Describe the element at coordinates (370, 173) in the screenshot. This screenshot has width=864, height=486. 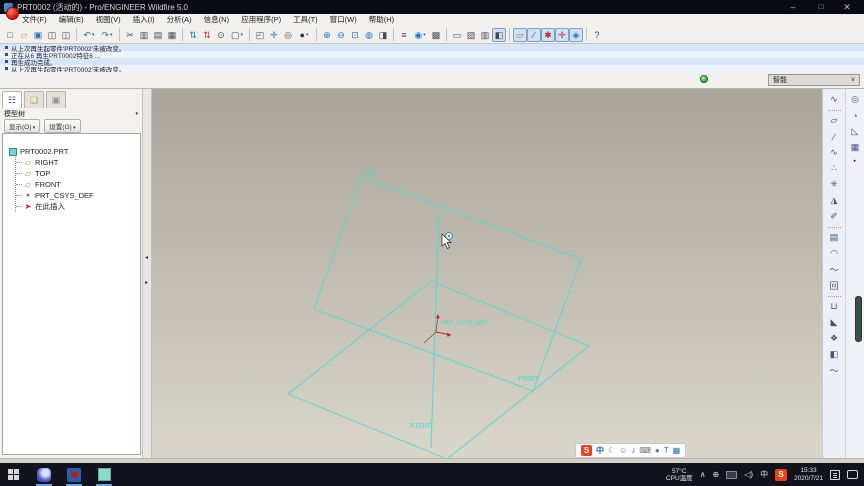
I see `plane-label-top: TOP` at that location.